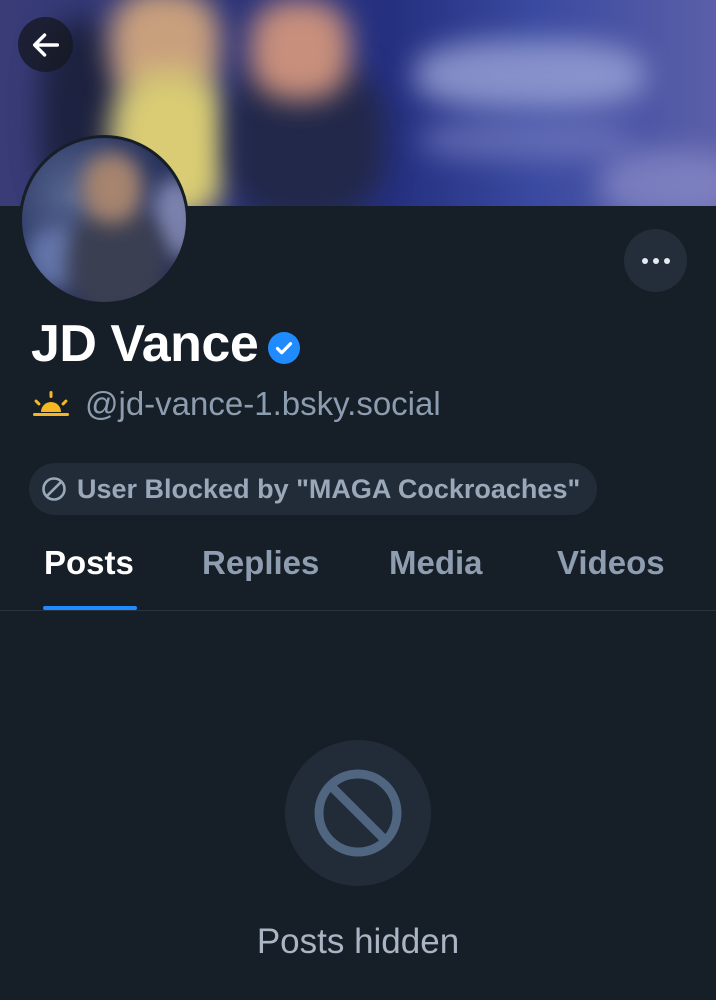 This screenshot has height=1000, width=716. What do you see at coordinates (611, 563) in the screenshot?
I see `tab-videos: Videos` at bounding box center [611, 563].